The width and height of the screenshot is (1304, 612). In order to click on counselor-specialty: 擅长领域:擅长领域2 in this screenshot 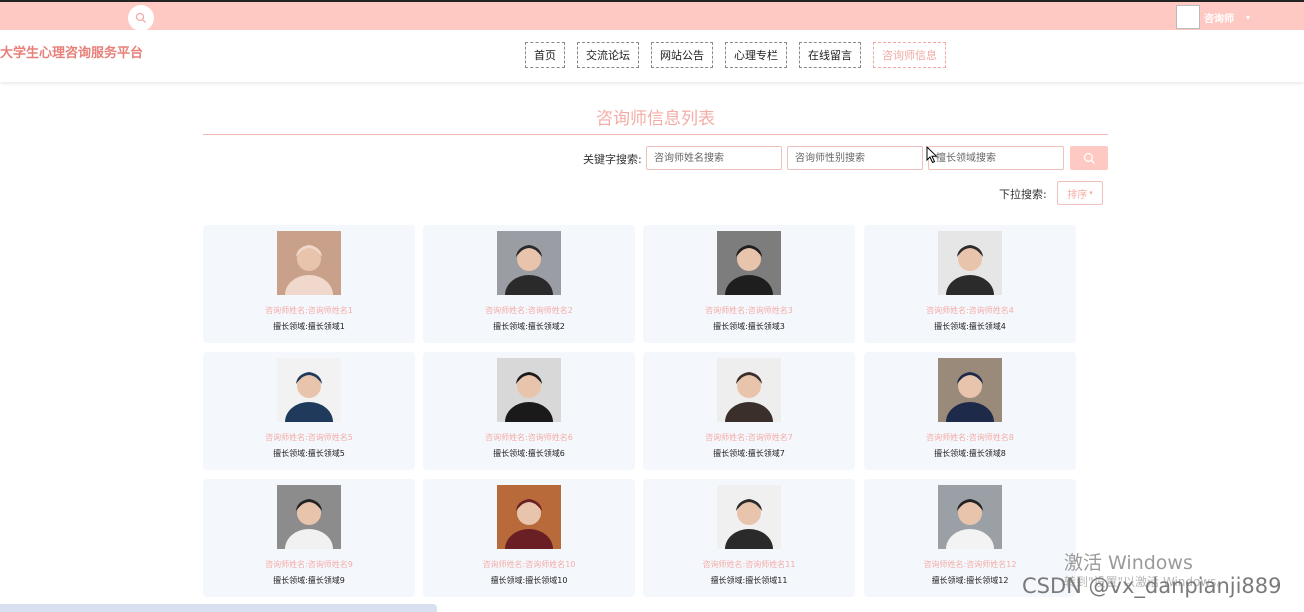, I will do `click(529, 326)`.